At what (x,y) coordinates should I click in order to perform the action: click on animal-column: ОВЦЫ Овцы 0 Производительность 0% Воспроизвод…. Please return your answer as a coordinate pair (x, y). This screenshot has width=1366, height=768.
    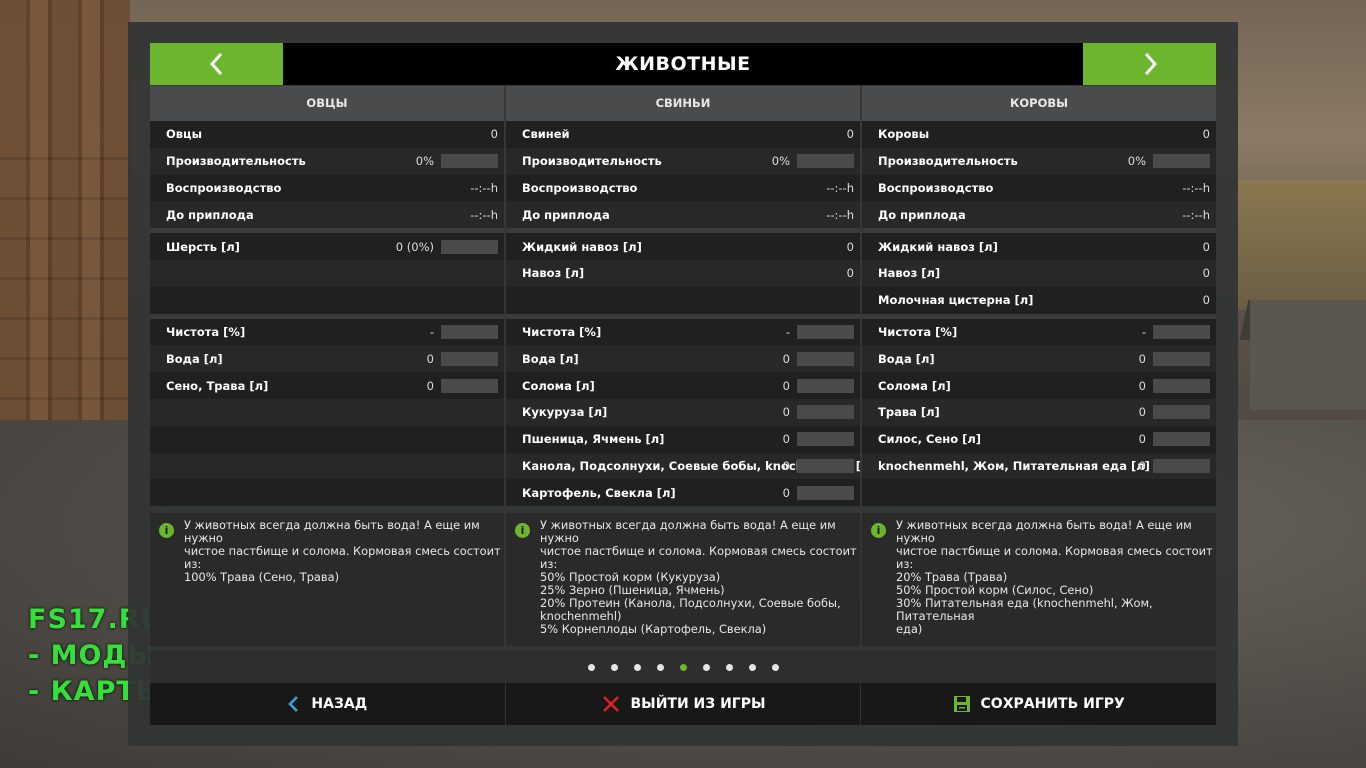
    Looking at the image, I should click on (327, 296).